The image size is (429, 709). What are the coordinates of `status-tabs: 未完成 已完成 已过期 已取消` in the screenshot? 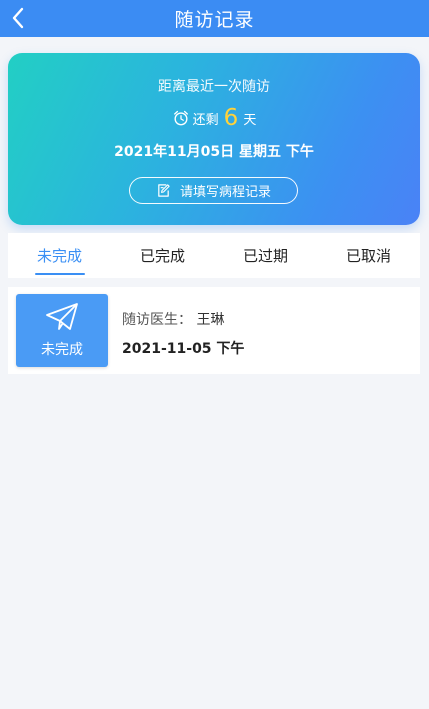 It's located at (214, 255).